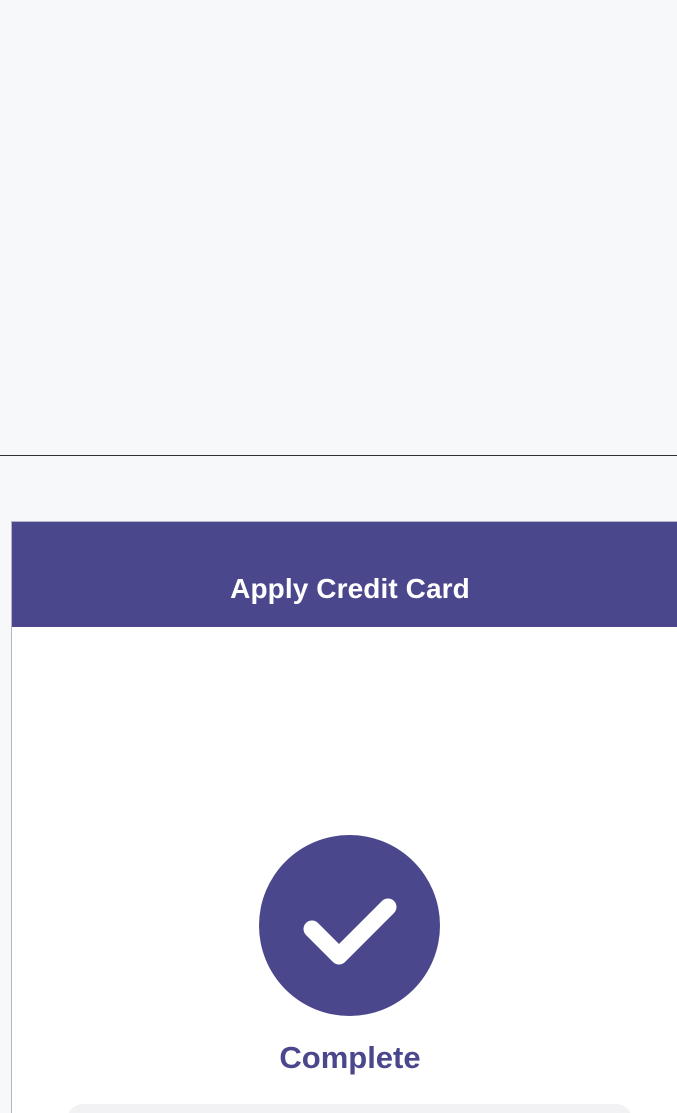 Image resolution: width=677 pixels, height=1113 pixels. Describe the element at coordinates (350, 1057) in the screenshot. I see `completion-status-label: Complete` at that location.